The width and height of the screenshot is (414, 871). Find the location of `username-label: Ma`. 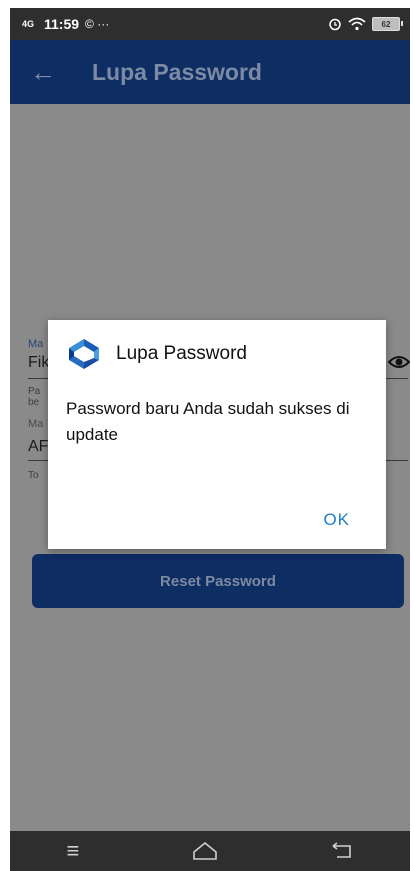

username-label: Ma is located at coordinates (36, 344).